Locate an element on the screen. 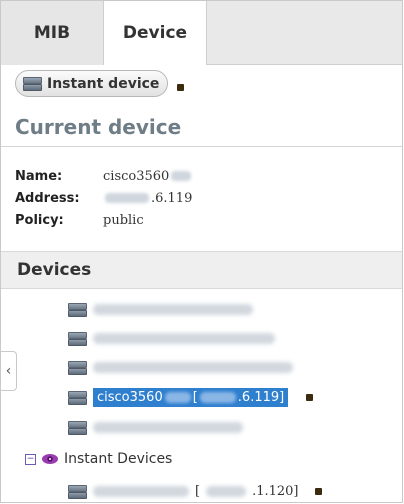  selected-device-label: cisco3560 [ .6.119] is located at coordinates (191, 397).